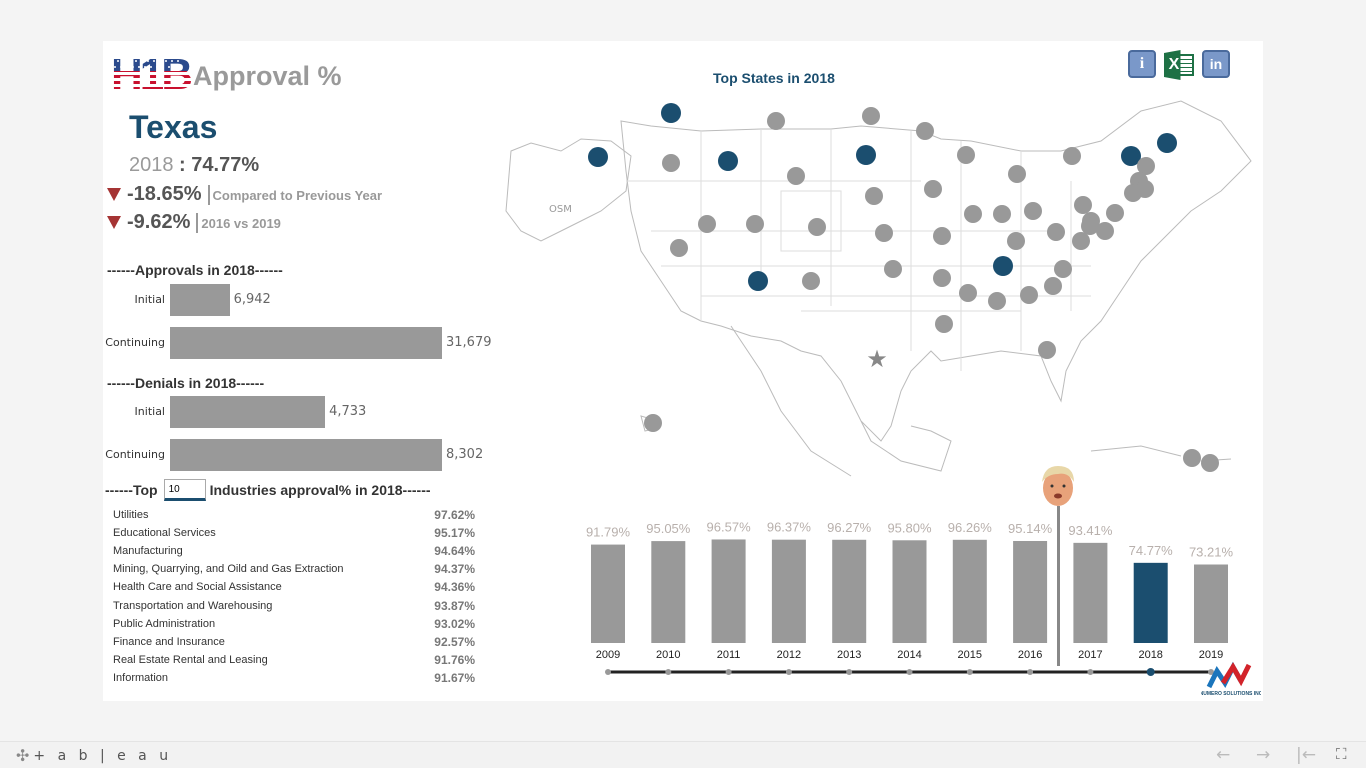  Describe the element at coordinates (849, 672) in the screenshot. I see `slider-stop-2013` at that location.